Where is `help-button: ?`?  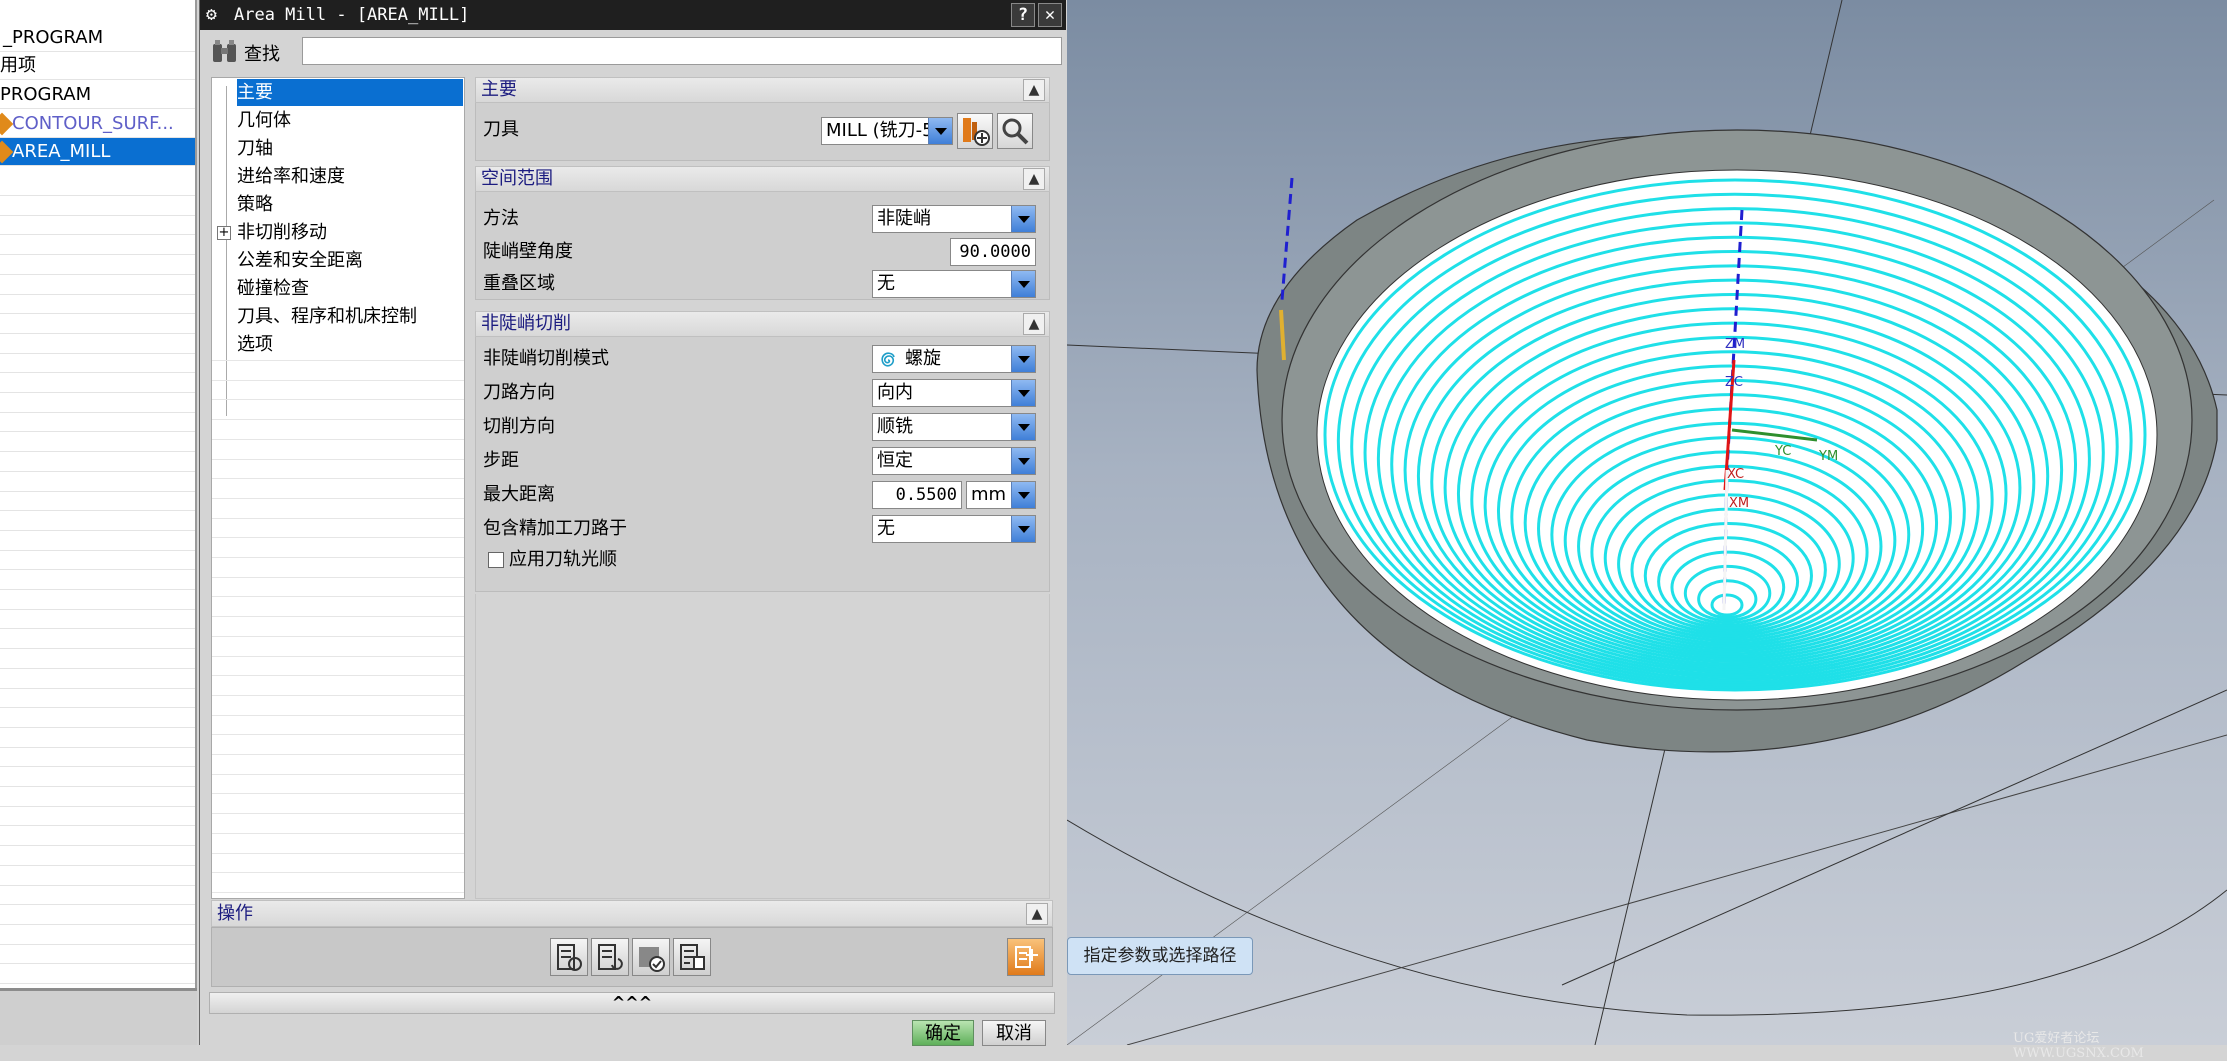
help-button: ? is located at coordinates (1023, 15).